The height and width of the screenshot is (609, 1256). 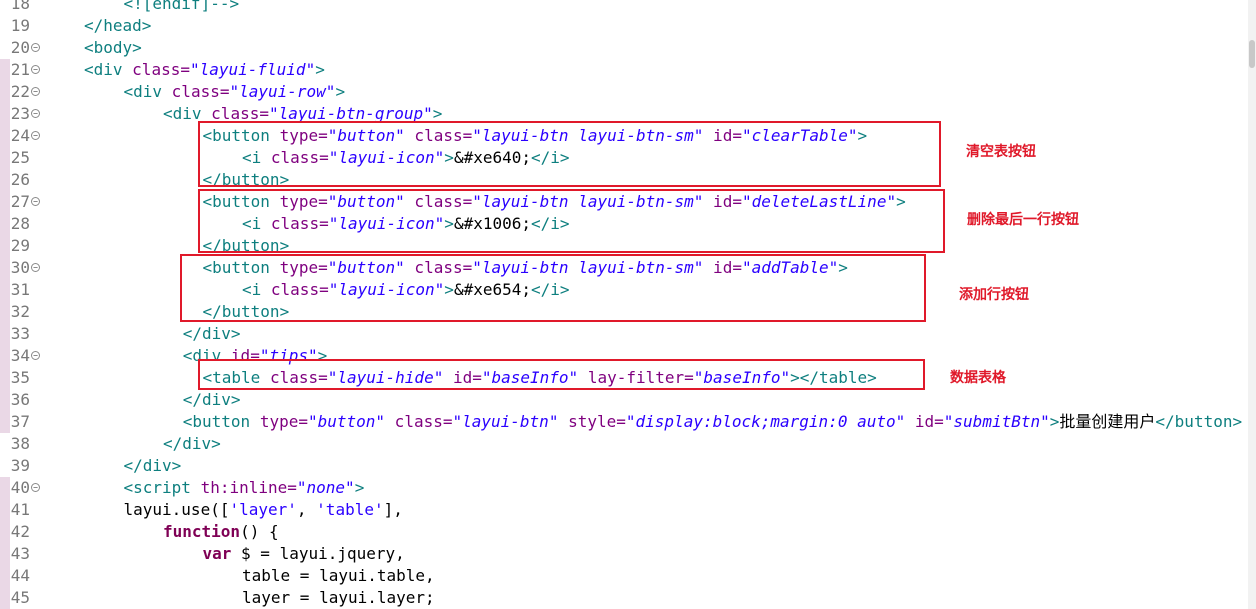 What do you see at coordinates (592, 421) in the screenshot?
I see `code-token: style=` at bounding box center [592, 421].